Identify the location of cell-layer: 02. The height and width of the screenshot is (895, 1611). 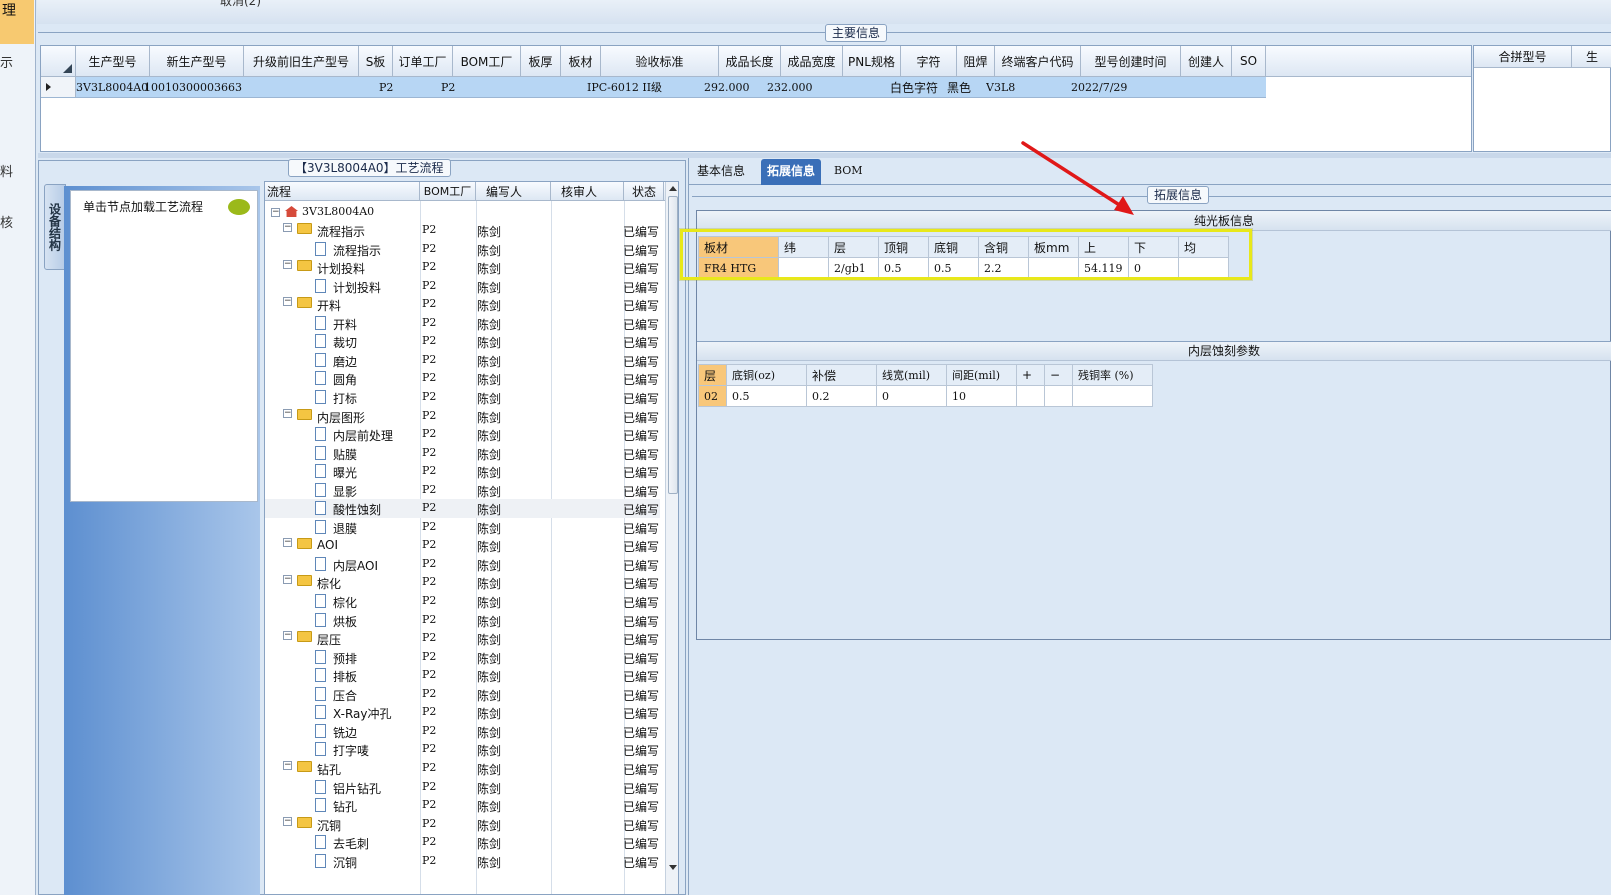
(712, 396).